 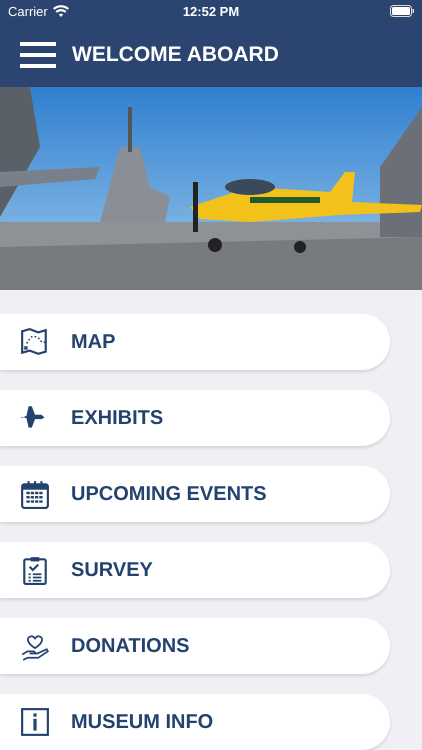 What do you see at coordinates (195, 418) in the screenshot?
I see `menu-item: EXHIBITS` at bounding box center [195, 418].